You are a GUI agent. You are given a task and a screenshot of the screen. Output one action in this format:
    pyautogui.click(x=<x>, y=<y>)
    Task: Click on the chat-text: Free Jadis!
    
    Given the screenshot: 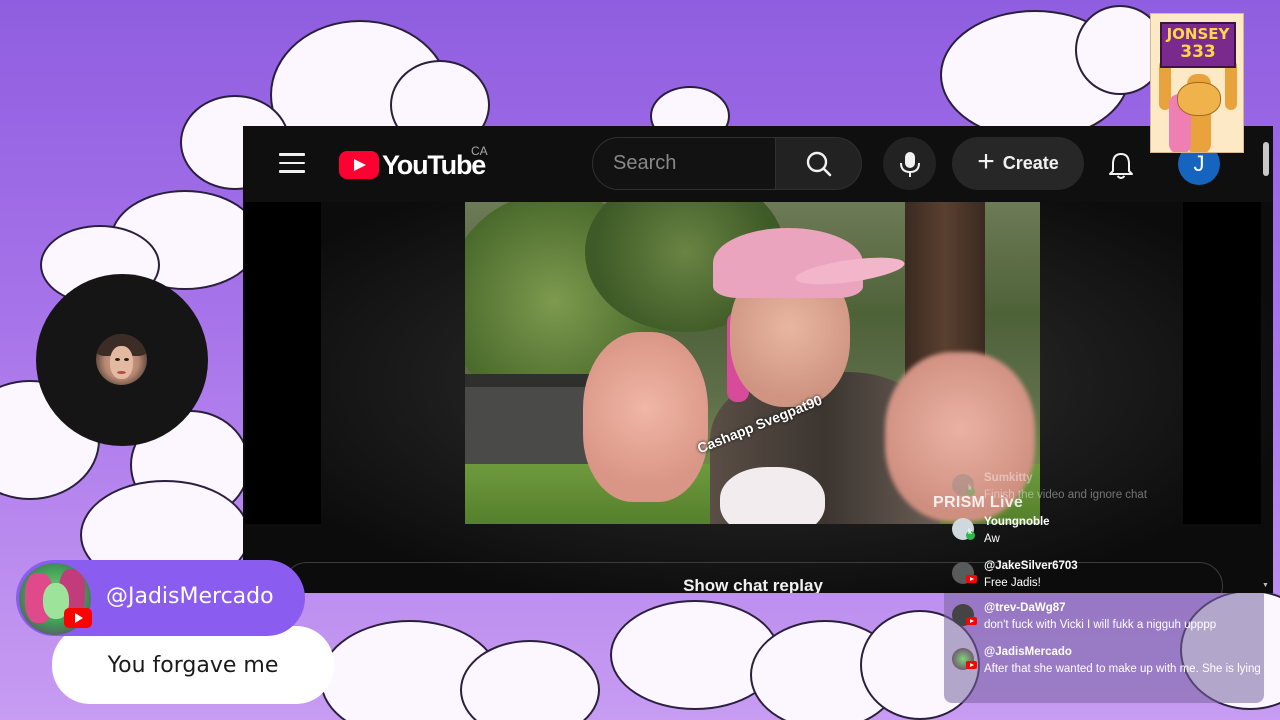 What is the action you would take?
    pyautogui.click(x=1012, y=583)
    